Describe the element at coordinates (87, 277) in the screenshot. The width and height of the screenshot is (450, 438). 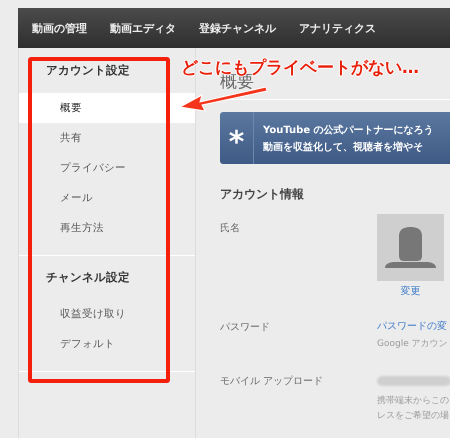
I see `section-heading: チャンネル設定` at that location.